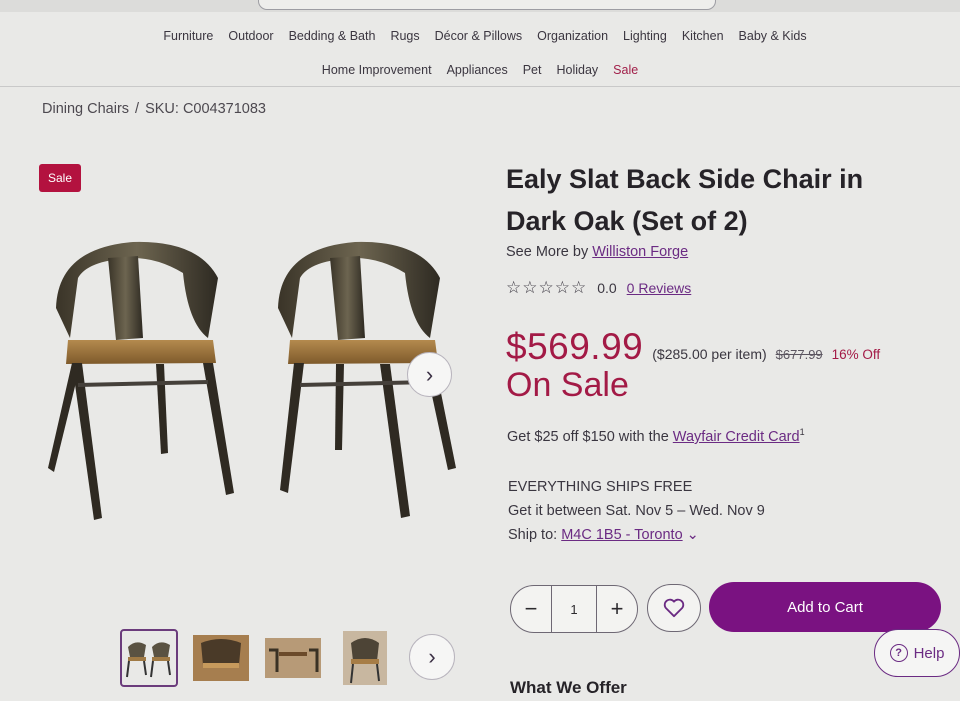 The width and height of the screenshot is (960, 701). I want to click on nav-item-kitchen: Kitchen, so click(703, 36).